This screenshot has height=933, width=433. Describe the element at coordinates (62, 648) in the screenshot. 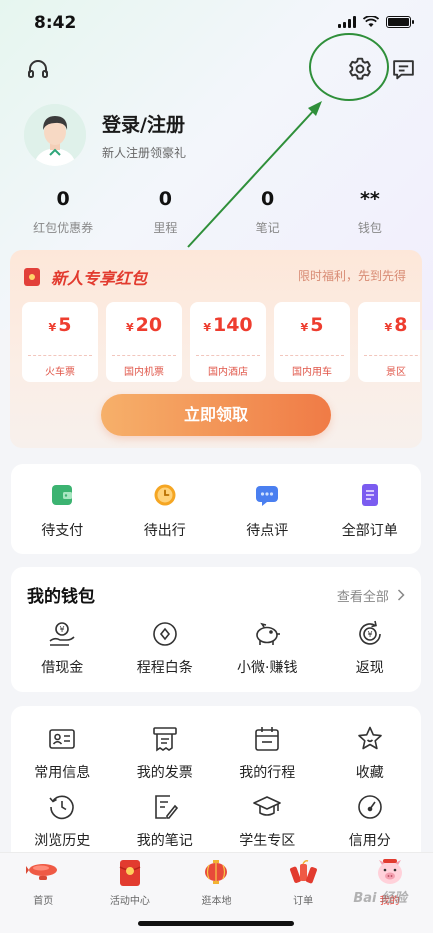

I see `wallet-item-borrow-cash: ¥ 借现金` at that location.